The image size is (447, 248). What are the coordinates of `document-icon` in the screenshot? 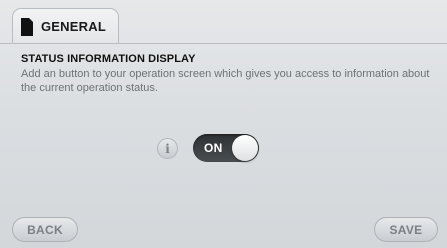 It's located at (27, 26).